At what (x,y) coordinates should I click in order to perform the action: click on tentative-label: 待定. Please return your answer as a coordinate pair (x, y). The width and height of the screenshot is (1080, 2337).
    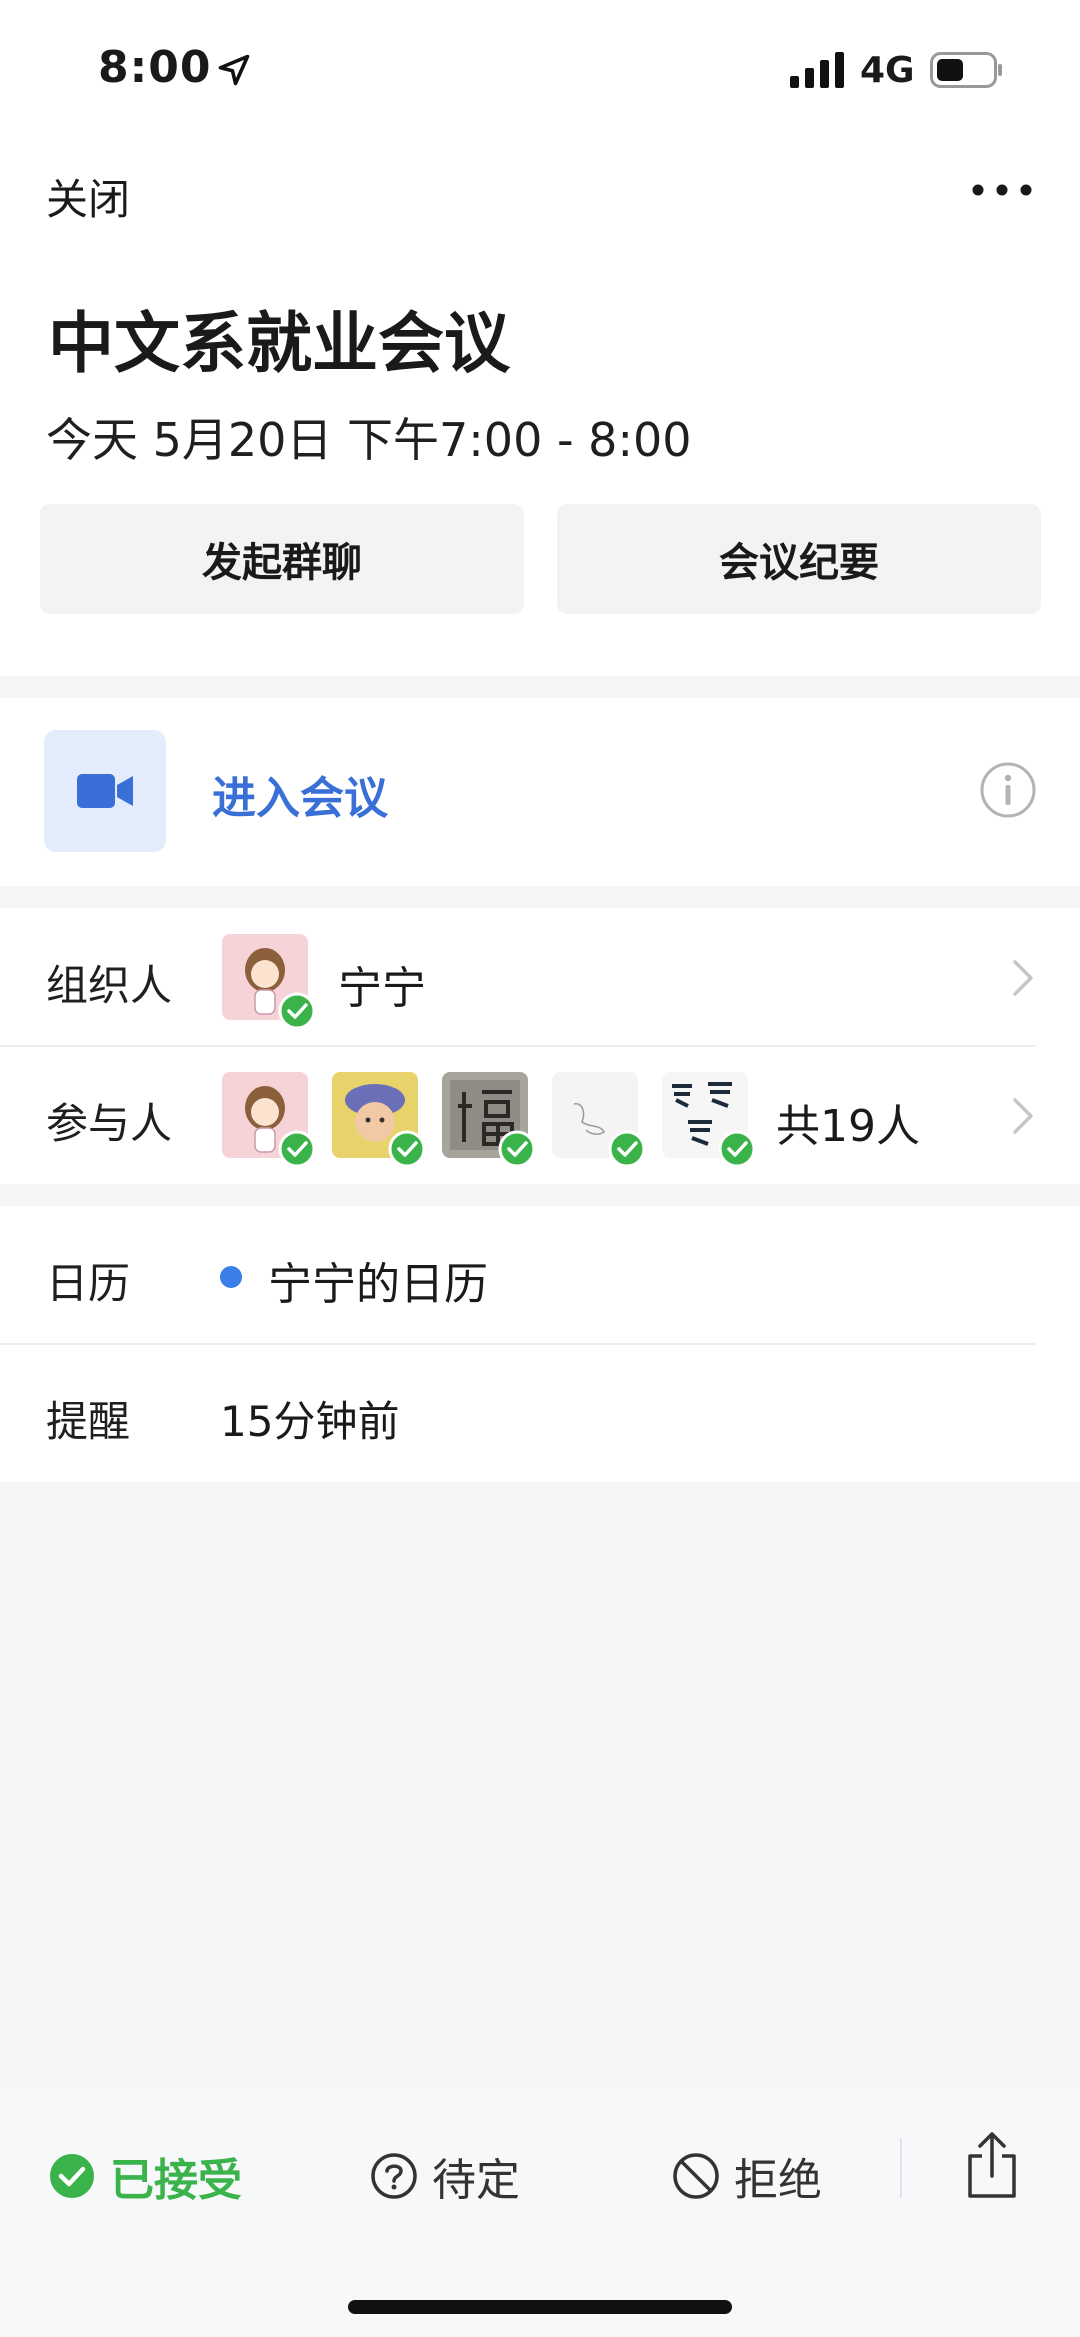
    Looking at the image, I should click on (476, 2180).